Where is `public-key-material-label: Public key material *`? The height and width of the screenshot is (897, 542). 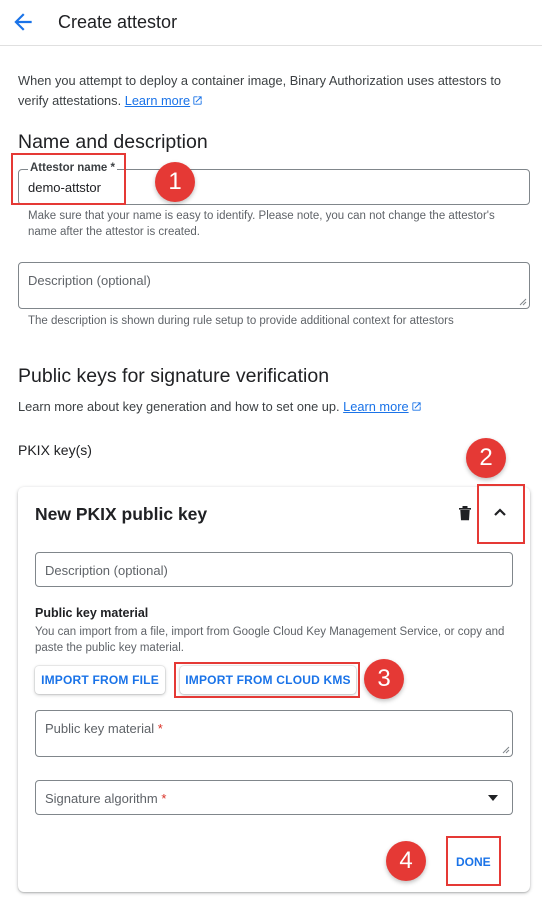
public-key-material-label: Public key material * is located at coordinates (104, 728).